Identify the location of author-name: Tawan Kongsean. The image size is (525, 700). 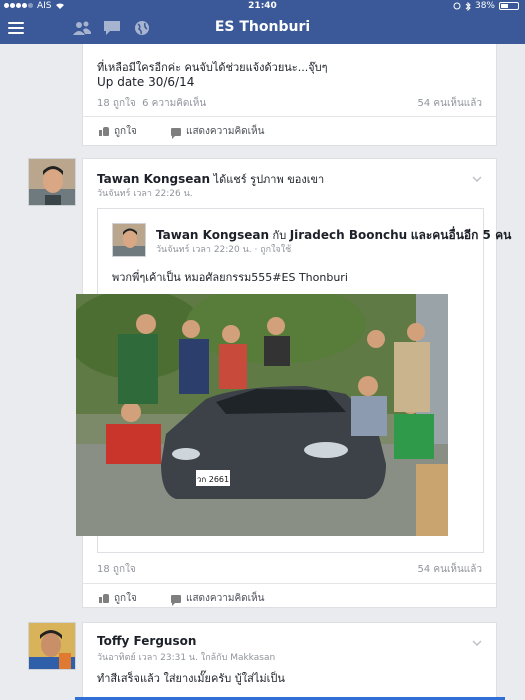
(153, 179).